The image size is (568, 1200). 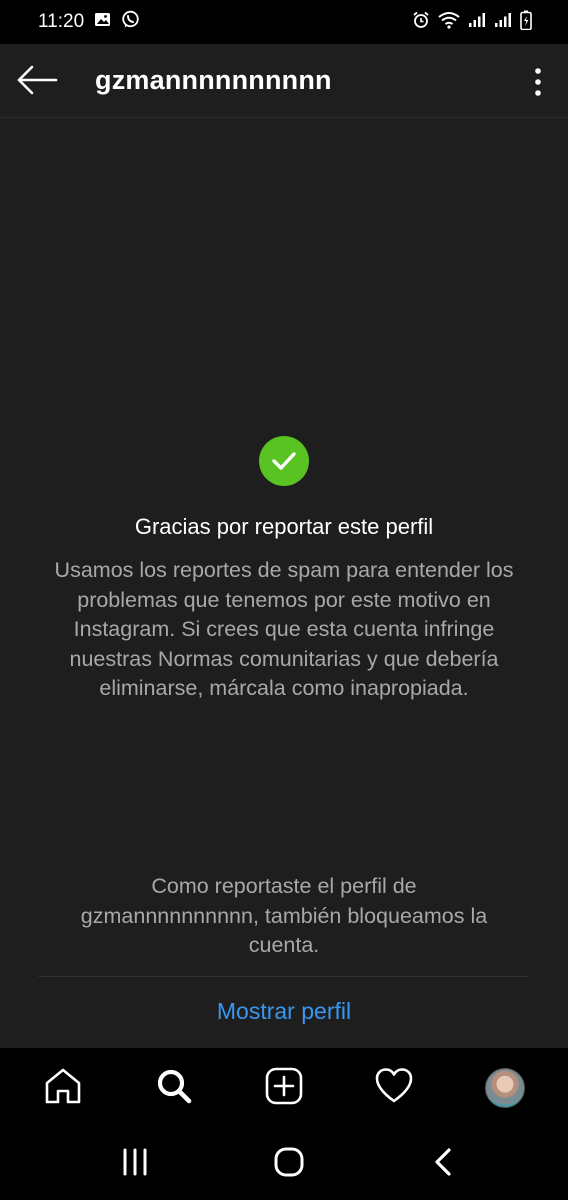 What do you see at coordinates (213, 80) in the screenshot?
I see `profile-username: gzmannnnnnnnnn` at bounding box center [213, 80].